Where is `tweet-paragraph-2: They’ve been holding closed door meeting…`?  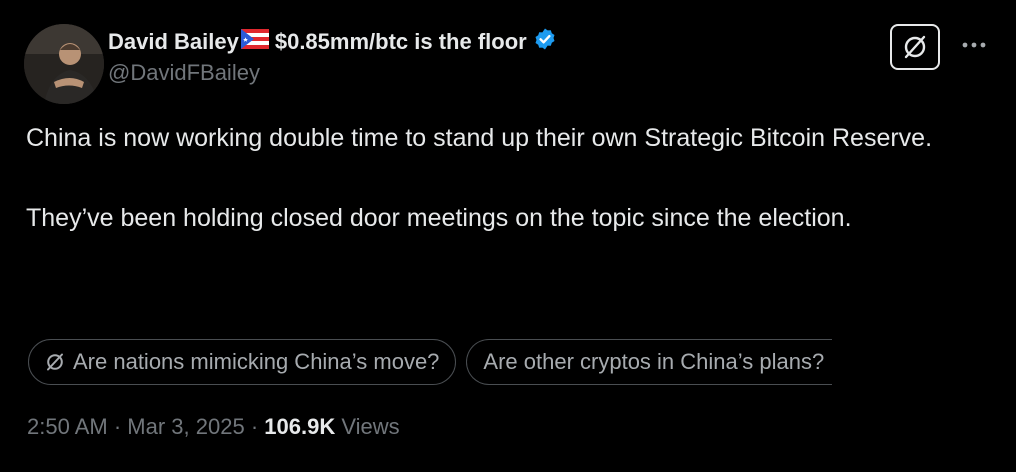
tweet-paragraph-2: They’ve been holding closed door meeting… is located at coordinates (439, 218).